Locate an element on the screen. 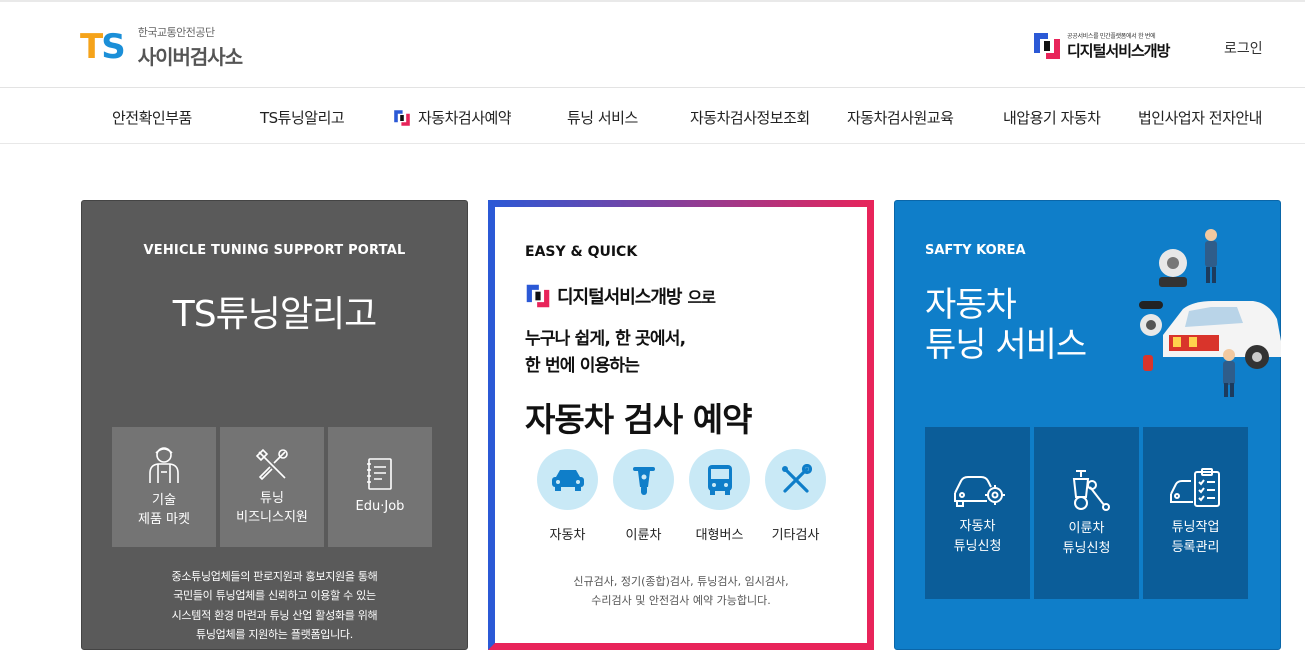  edu-job-button: Edu·Job is located at coordinates (380, 487).